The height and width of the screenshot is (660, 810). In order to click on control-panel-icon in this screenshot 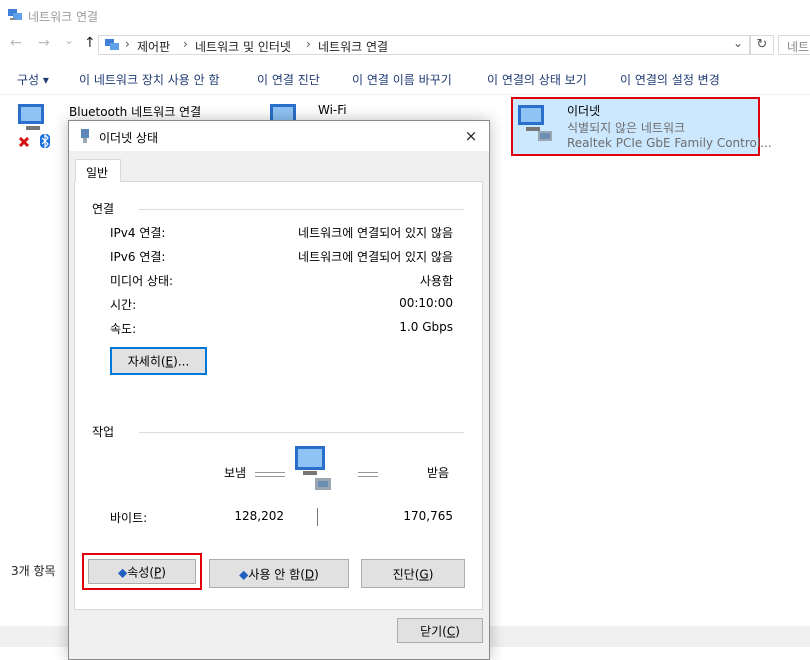, I will do `click(112, 44)`.